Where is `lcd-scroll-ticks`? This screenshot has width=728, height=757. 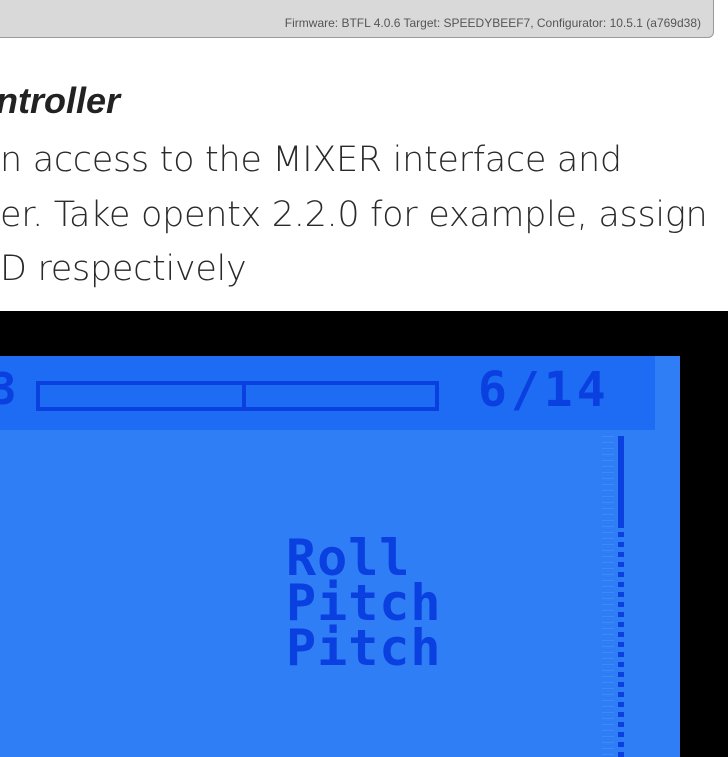 lcd-scroll-ticks is located at coordinates (608, 596).